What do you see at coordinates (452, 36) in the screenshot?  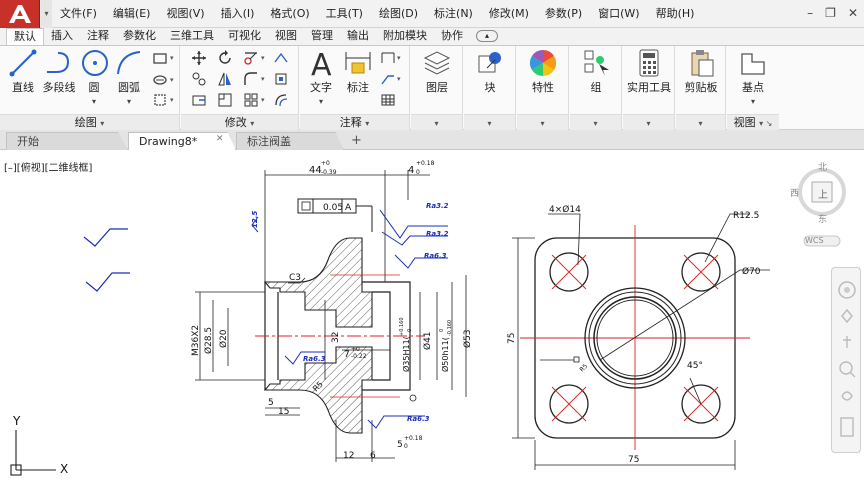 I see `tab-collaborate: 协作` at bounding box center [452, 36].